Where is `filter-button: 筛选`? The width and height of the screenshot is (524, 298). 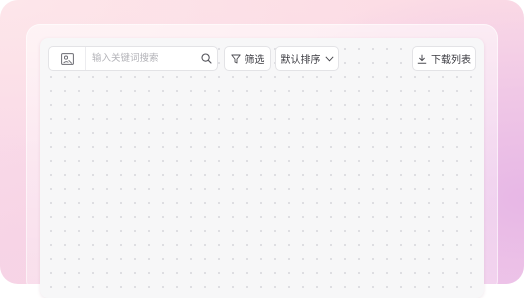 filter-button: 筛选 is located at coordinates (247, 58).